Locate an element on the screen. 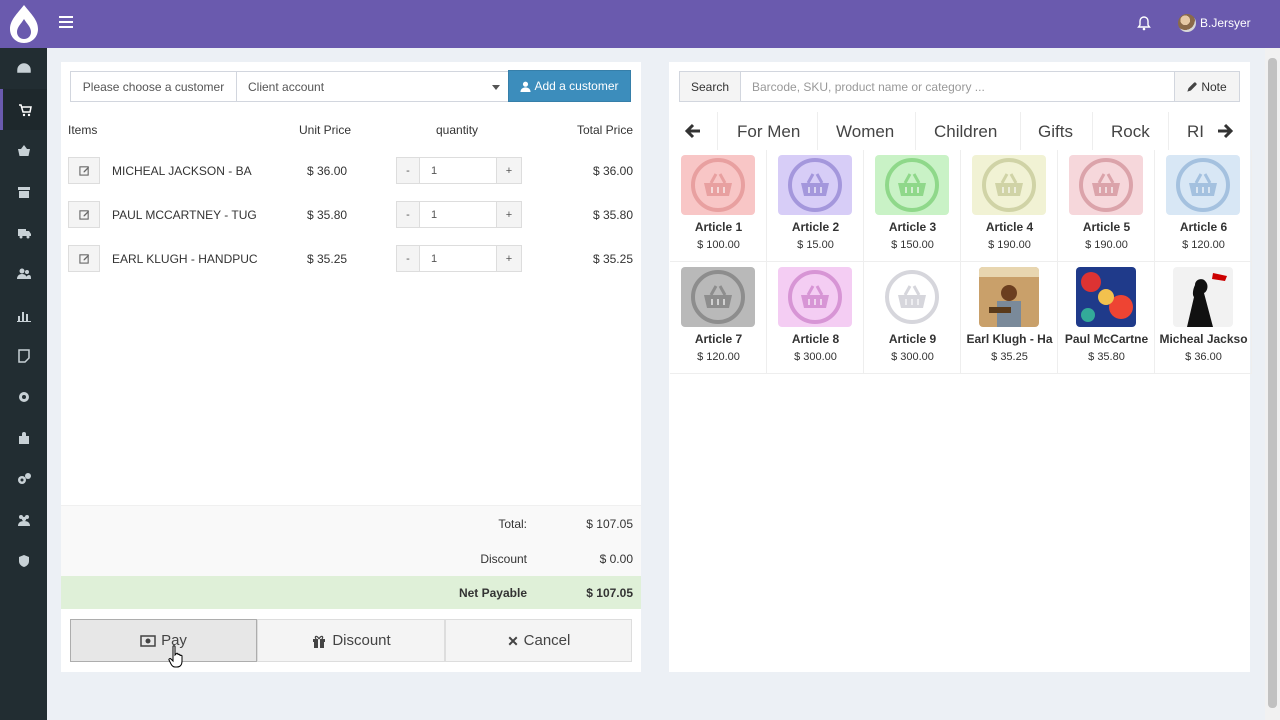 The width and height of the screenshot is (1280, 720). category-tab: RI is located at coordinates (1195, 132).